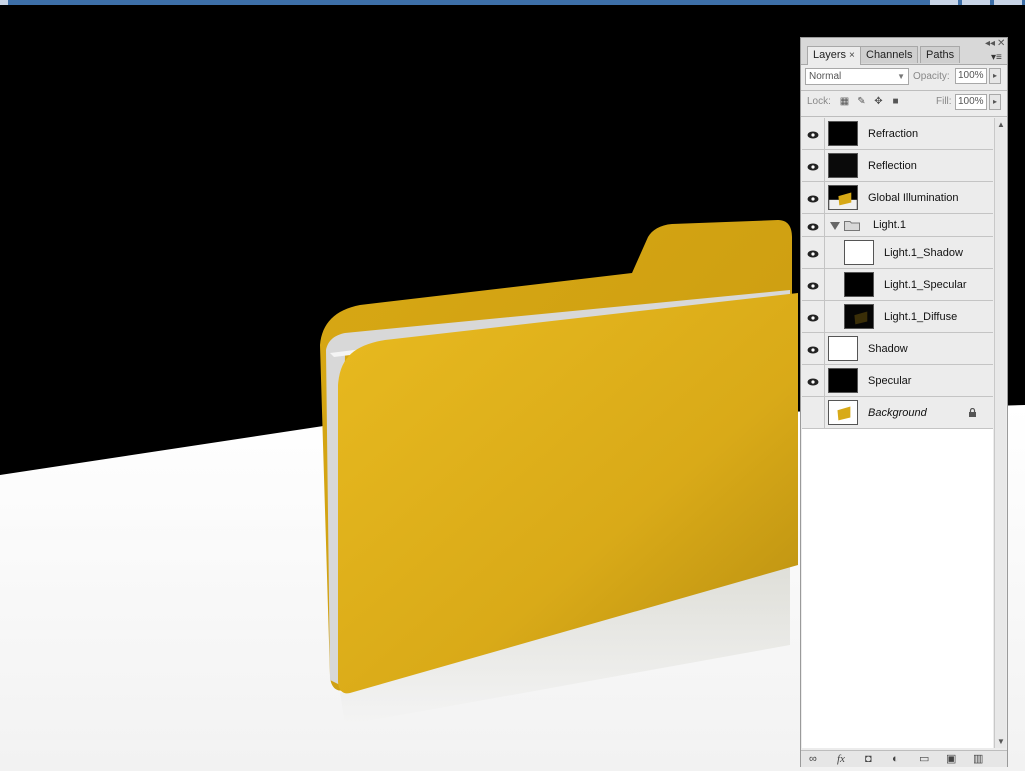 Image resolution: width=1025 pixels, height=771 pixels. I want to click on layer-mask-icon: ◘, so click(868, 759).